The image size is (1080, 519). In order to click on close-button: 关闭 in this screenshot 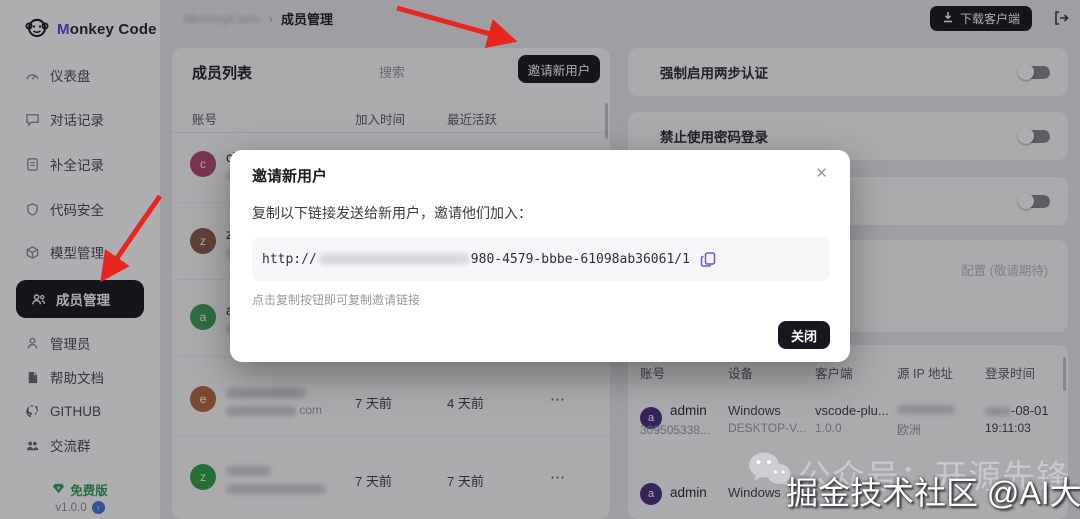, I will do `click(804, 335)`.